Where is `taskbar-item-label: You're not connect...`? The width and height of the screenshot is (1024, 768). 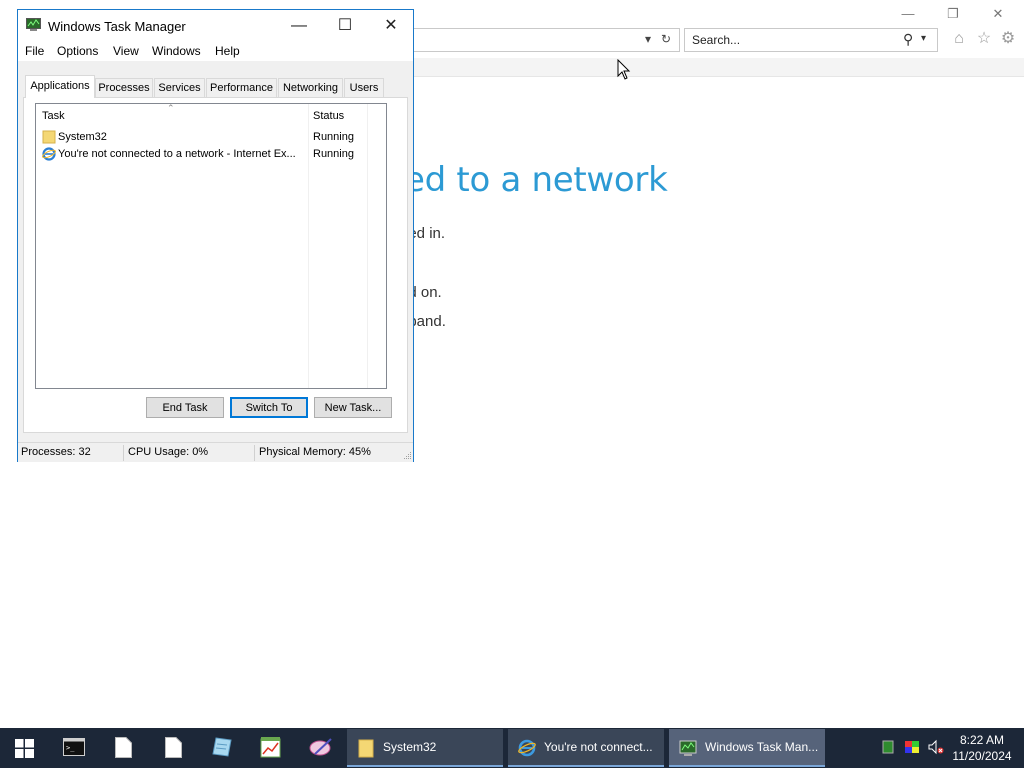 taskbar-item-label: You're not connect... is located at coordinates (598, 747).